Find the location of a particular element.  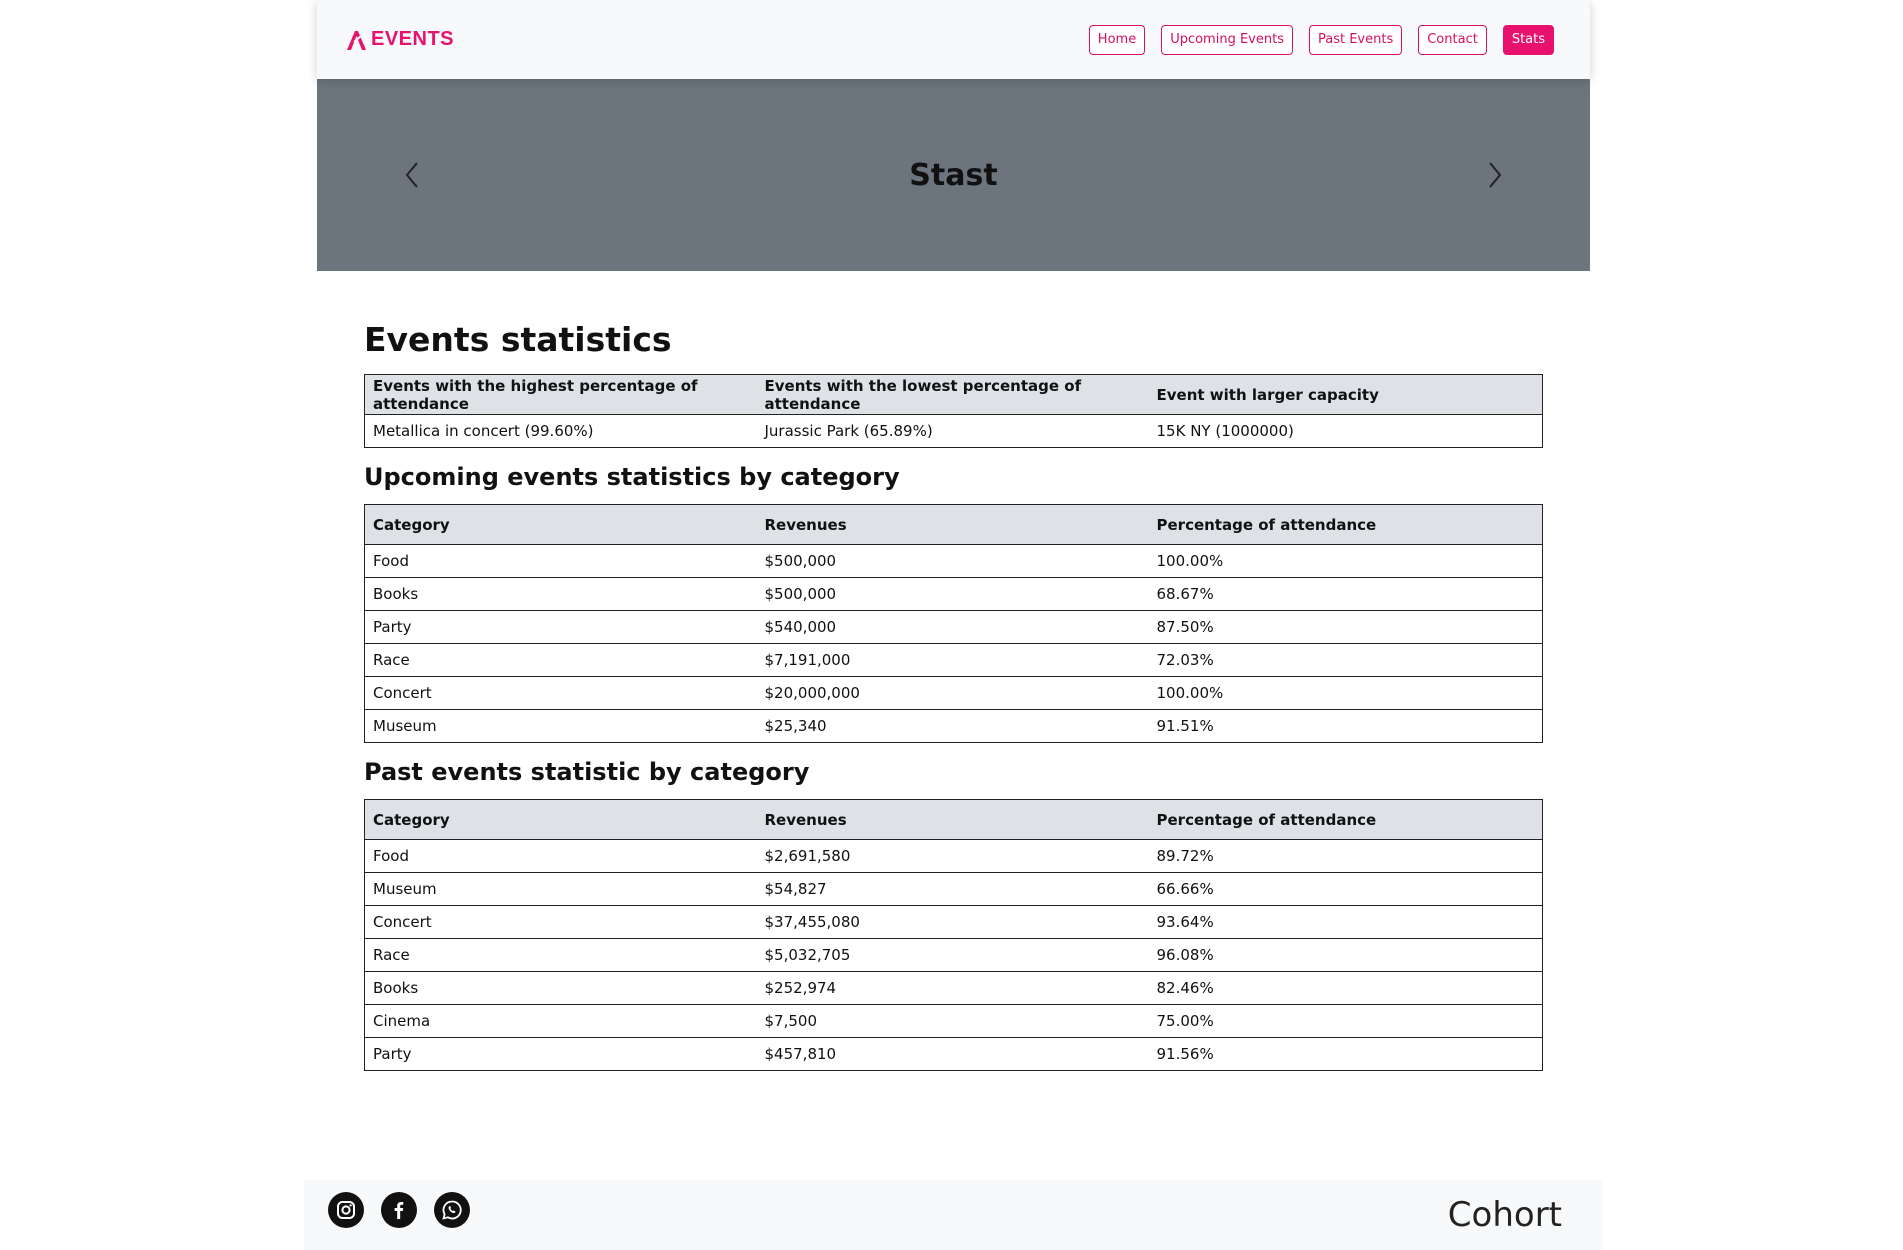

table-row: Food $500,000 100.00% is located at coordinates (953, 561).